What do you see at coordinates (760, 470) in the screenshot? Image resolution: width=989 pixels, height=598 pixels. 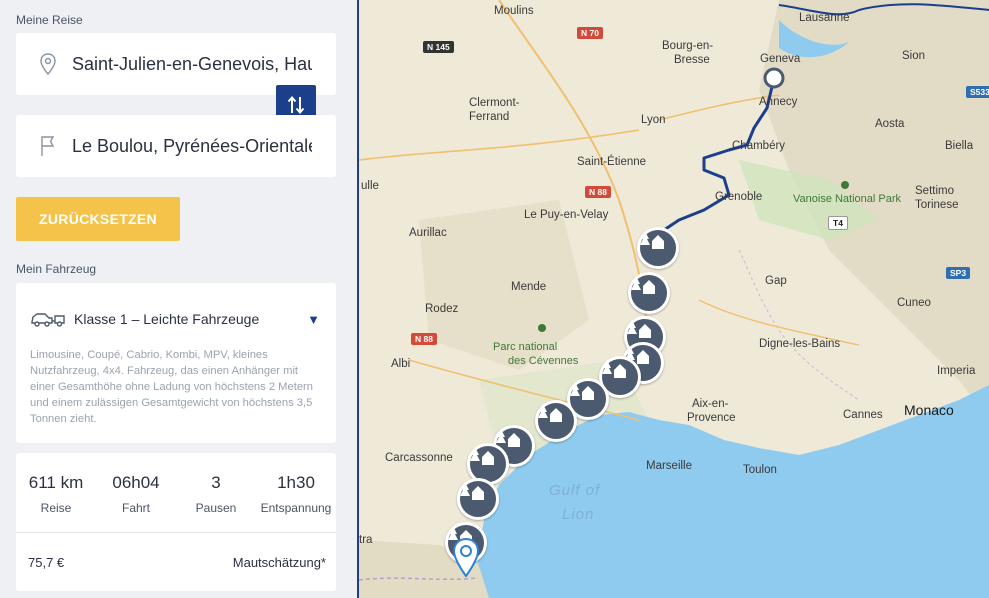 I see `city-label: Toulon` at bounding box center [760, 470].